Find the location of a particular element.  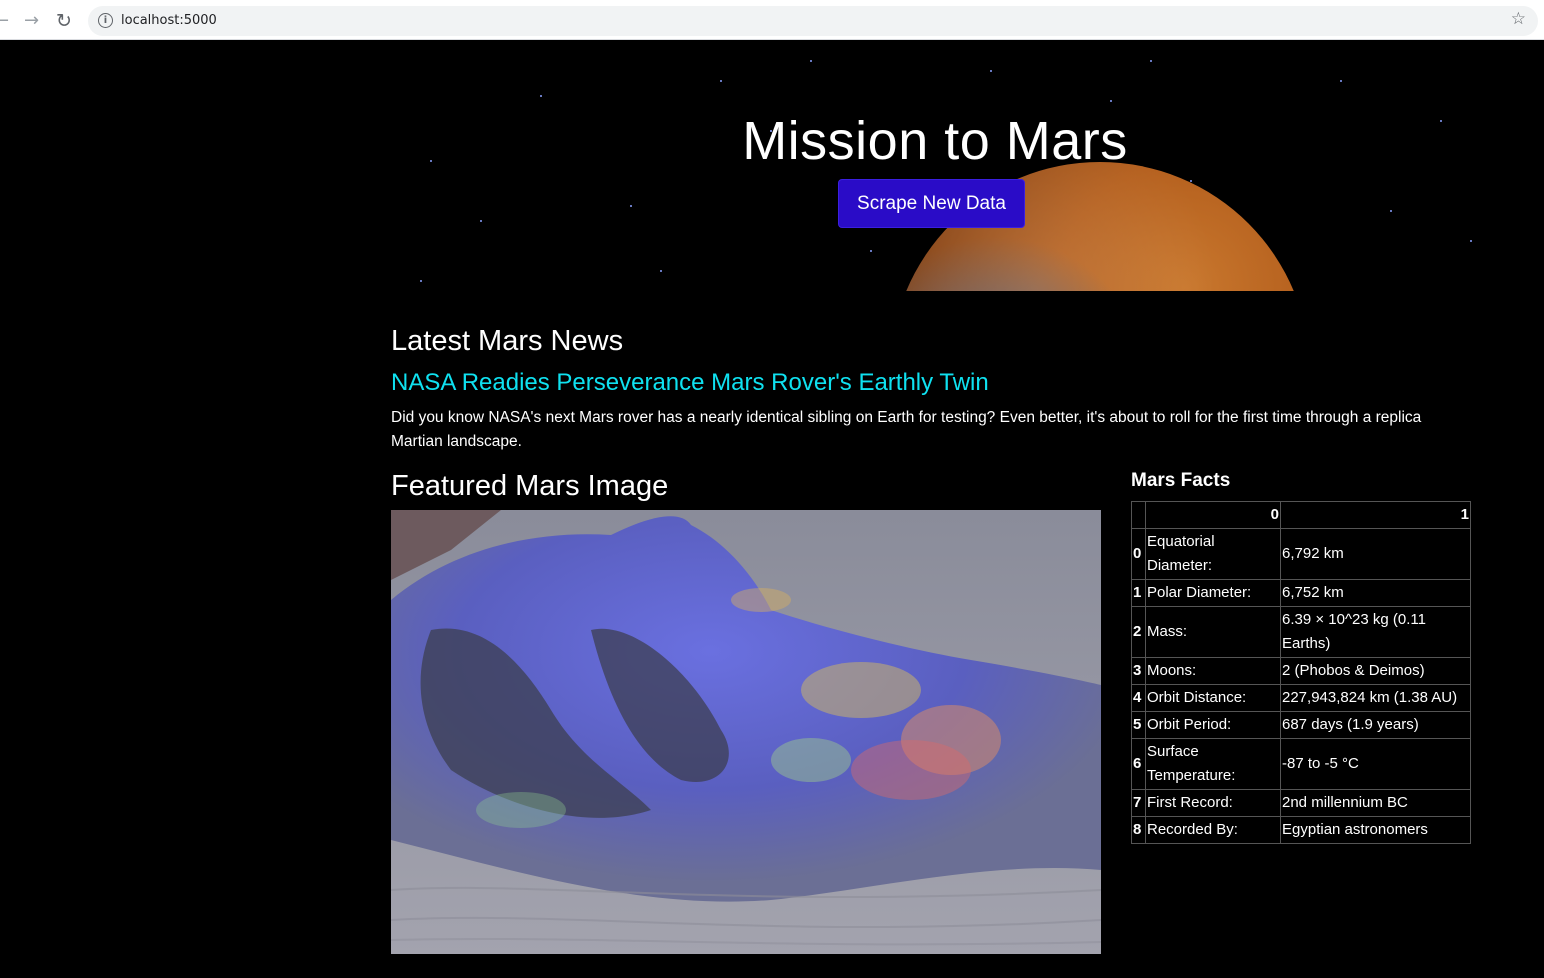

facts-label-cell: Orbit Period: is located at coordinates (1213, 725).